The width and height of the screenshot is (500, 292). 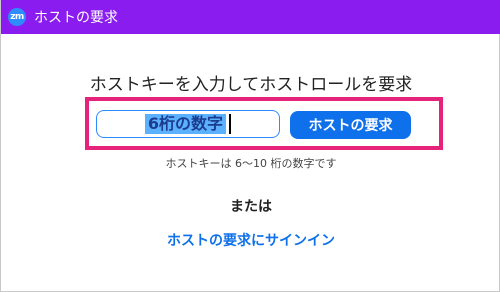 I want to click on signin-to-claim-host-link: ホストの要求にサインイン, so click(x=250, y=240).